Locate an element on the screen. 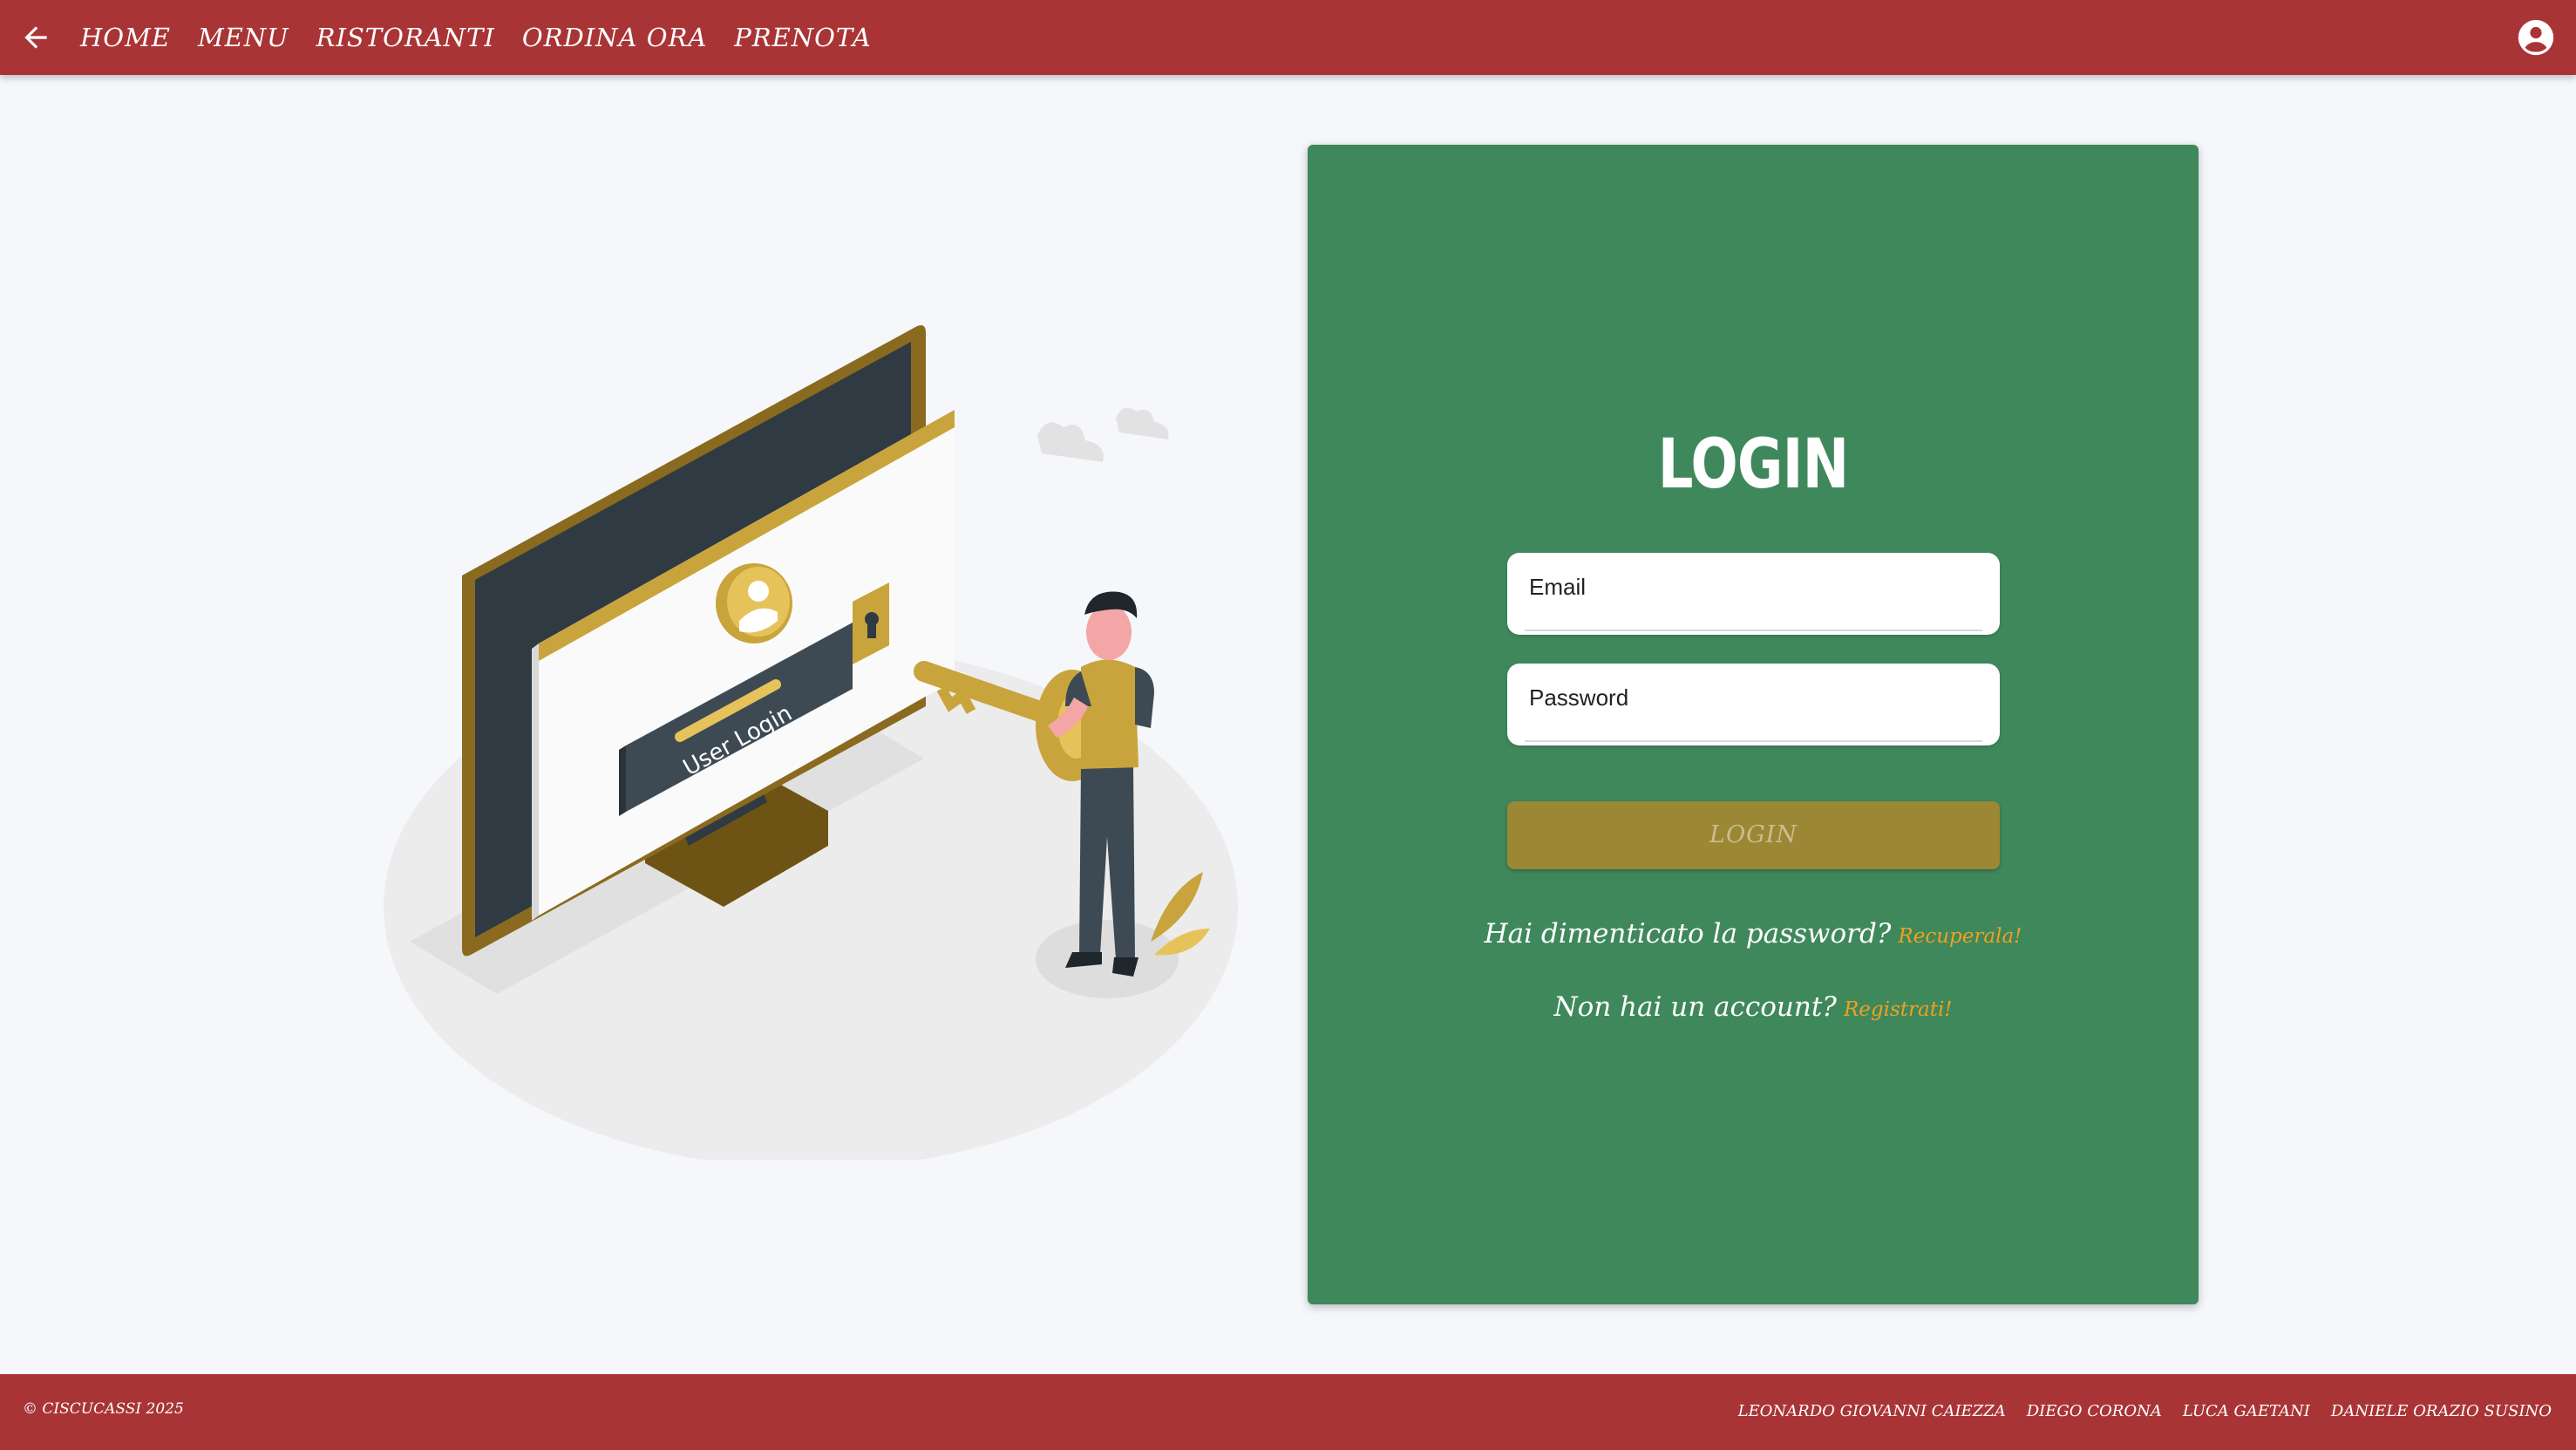 This screenshot has height=1450, width=2576. login-button: LOGIN is located at coordinates (1754, 835).